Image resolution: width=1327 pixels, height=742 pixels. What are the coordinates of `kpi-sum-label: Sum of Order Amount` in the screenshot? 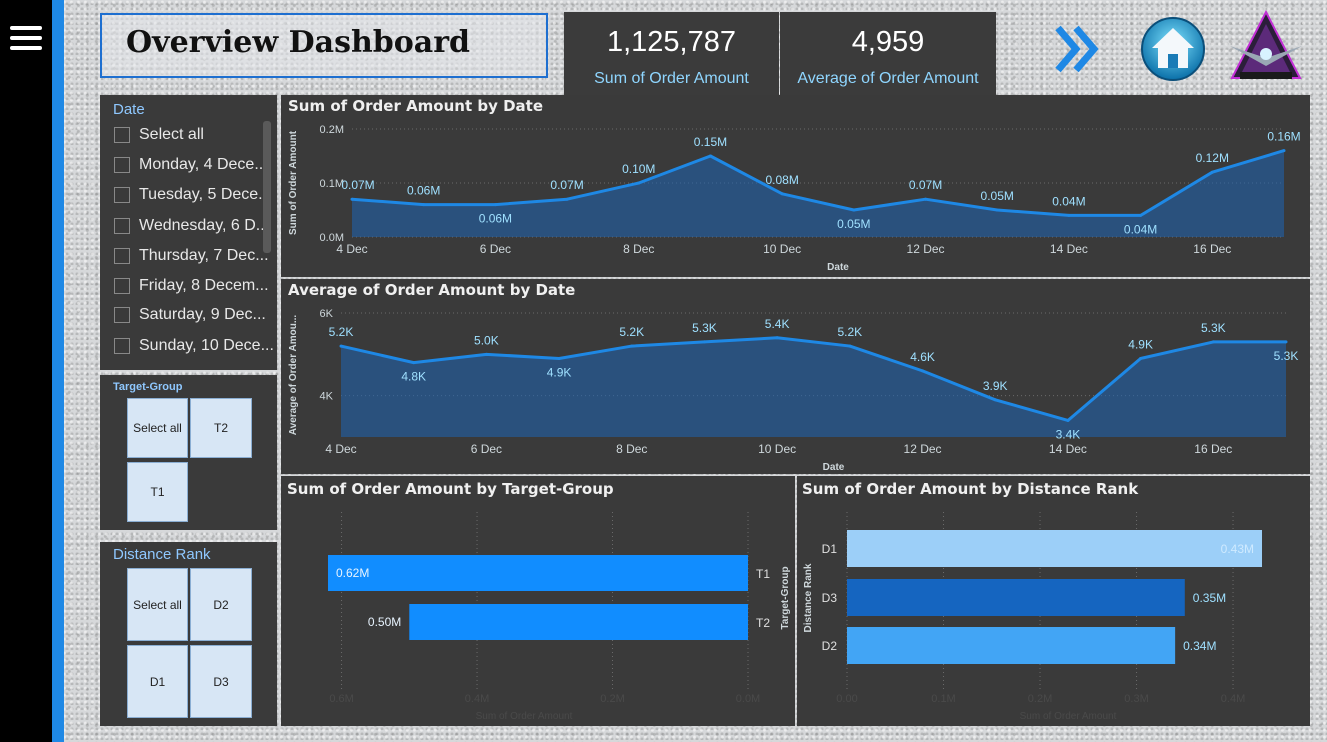 It's located at (671, 78).